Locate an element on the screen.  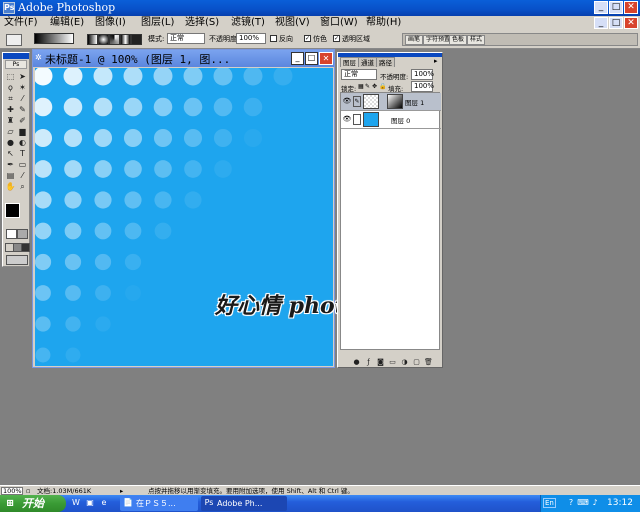
reflected-gradient-icon is located at coordinates (125, 39).